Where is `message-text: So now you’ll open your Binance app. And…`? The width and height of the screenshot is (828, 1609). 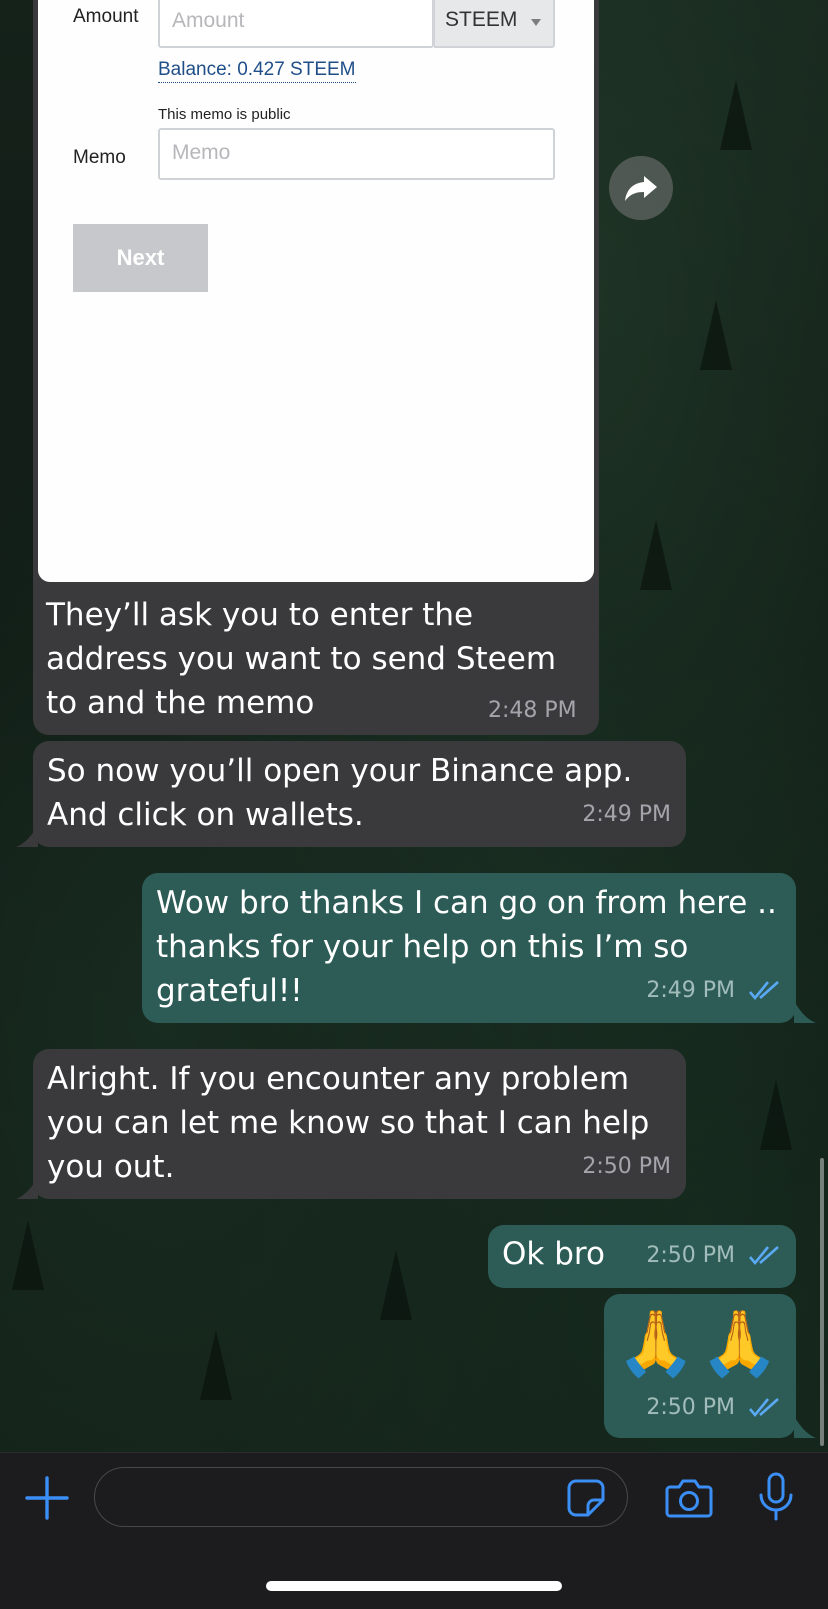
message-text: So now you’ll open your Binance app. And… is located at coordinates (340, 793).